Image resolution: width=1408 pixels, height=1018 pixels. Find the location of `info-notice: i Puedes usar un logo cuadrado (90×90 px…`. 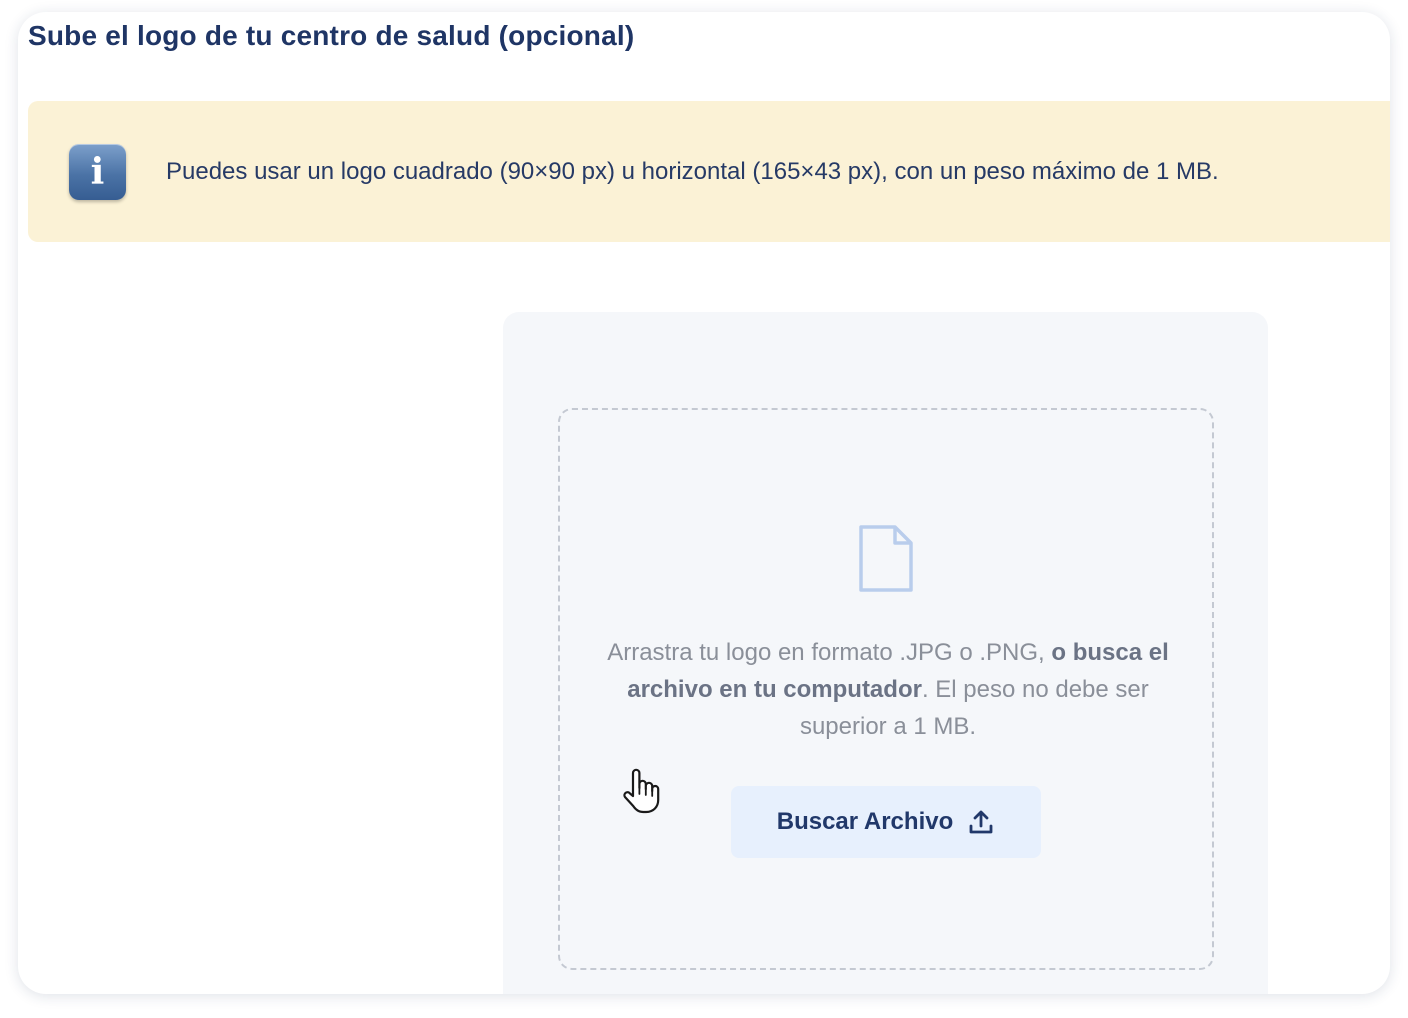

info-notice: i Puedes usar un logo cuadrado (90×90 px… is located at coordinates (709, 171).